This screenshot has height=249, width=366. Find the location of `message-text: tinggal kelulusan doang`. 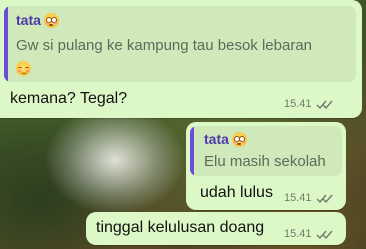

message-text: tinggal kelulusan doang is located at coordinates (180, 227).